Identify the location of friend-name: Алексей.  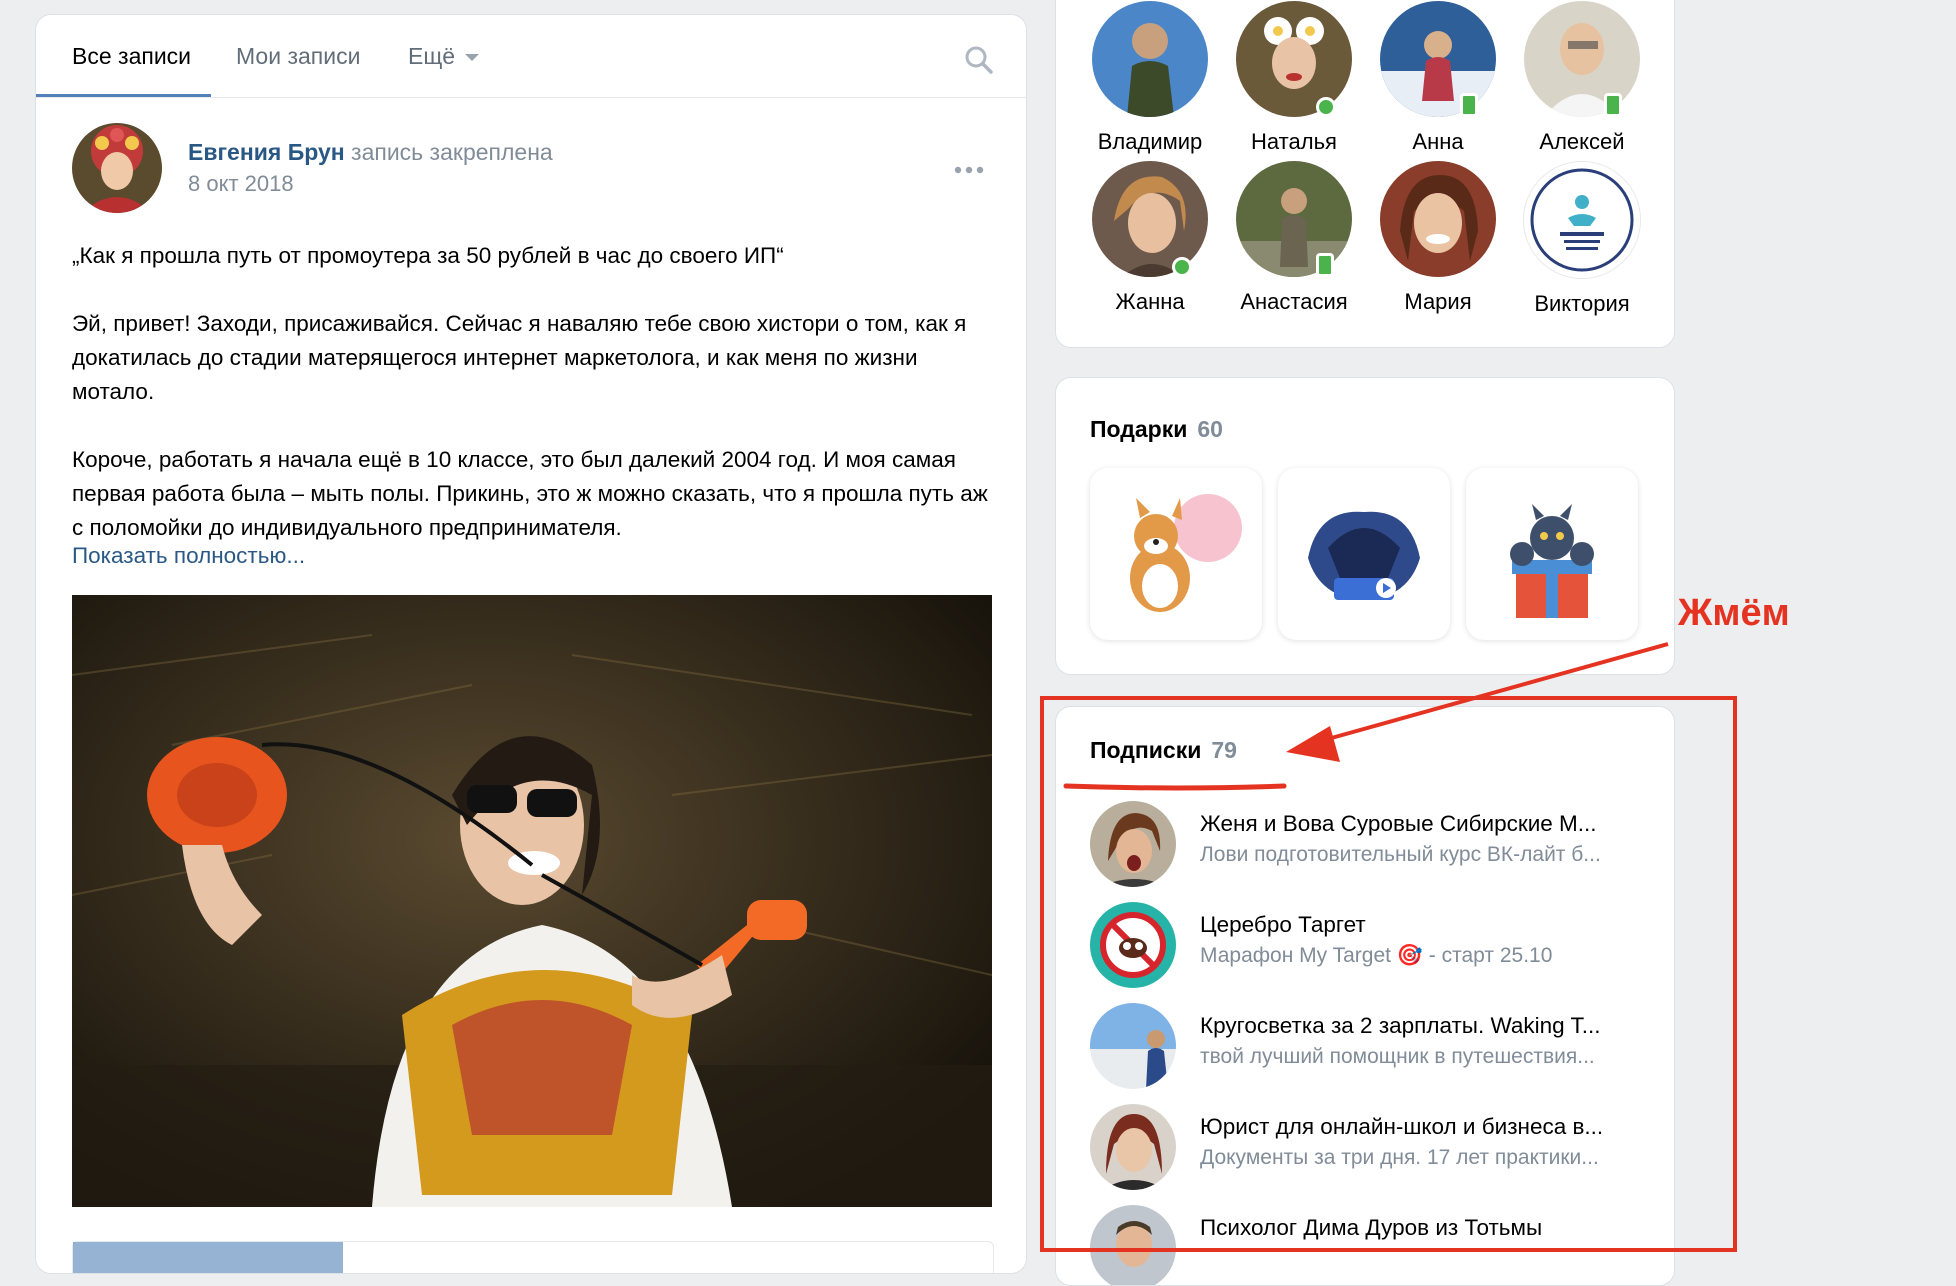
(1582, 142).